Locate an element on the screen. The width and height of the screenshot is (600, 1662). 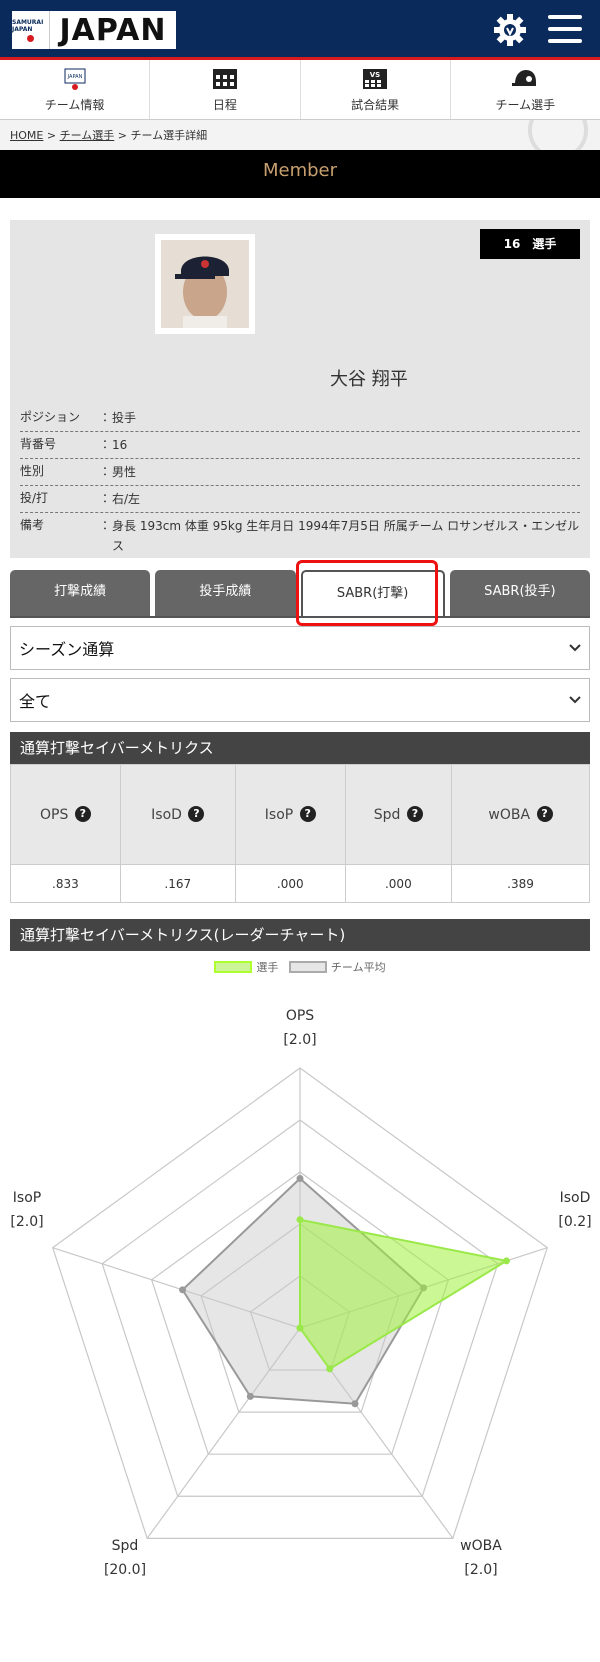
header-woba: wOBA ? is located at coordinates (520, 814).